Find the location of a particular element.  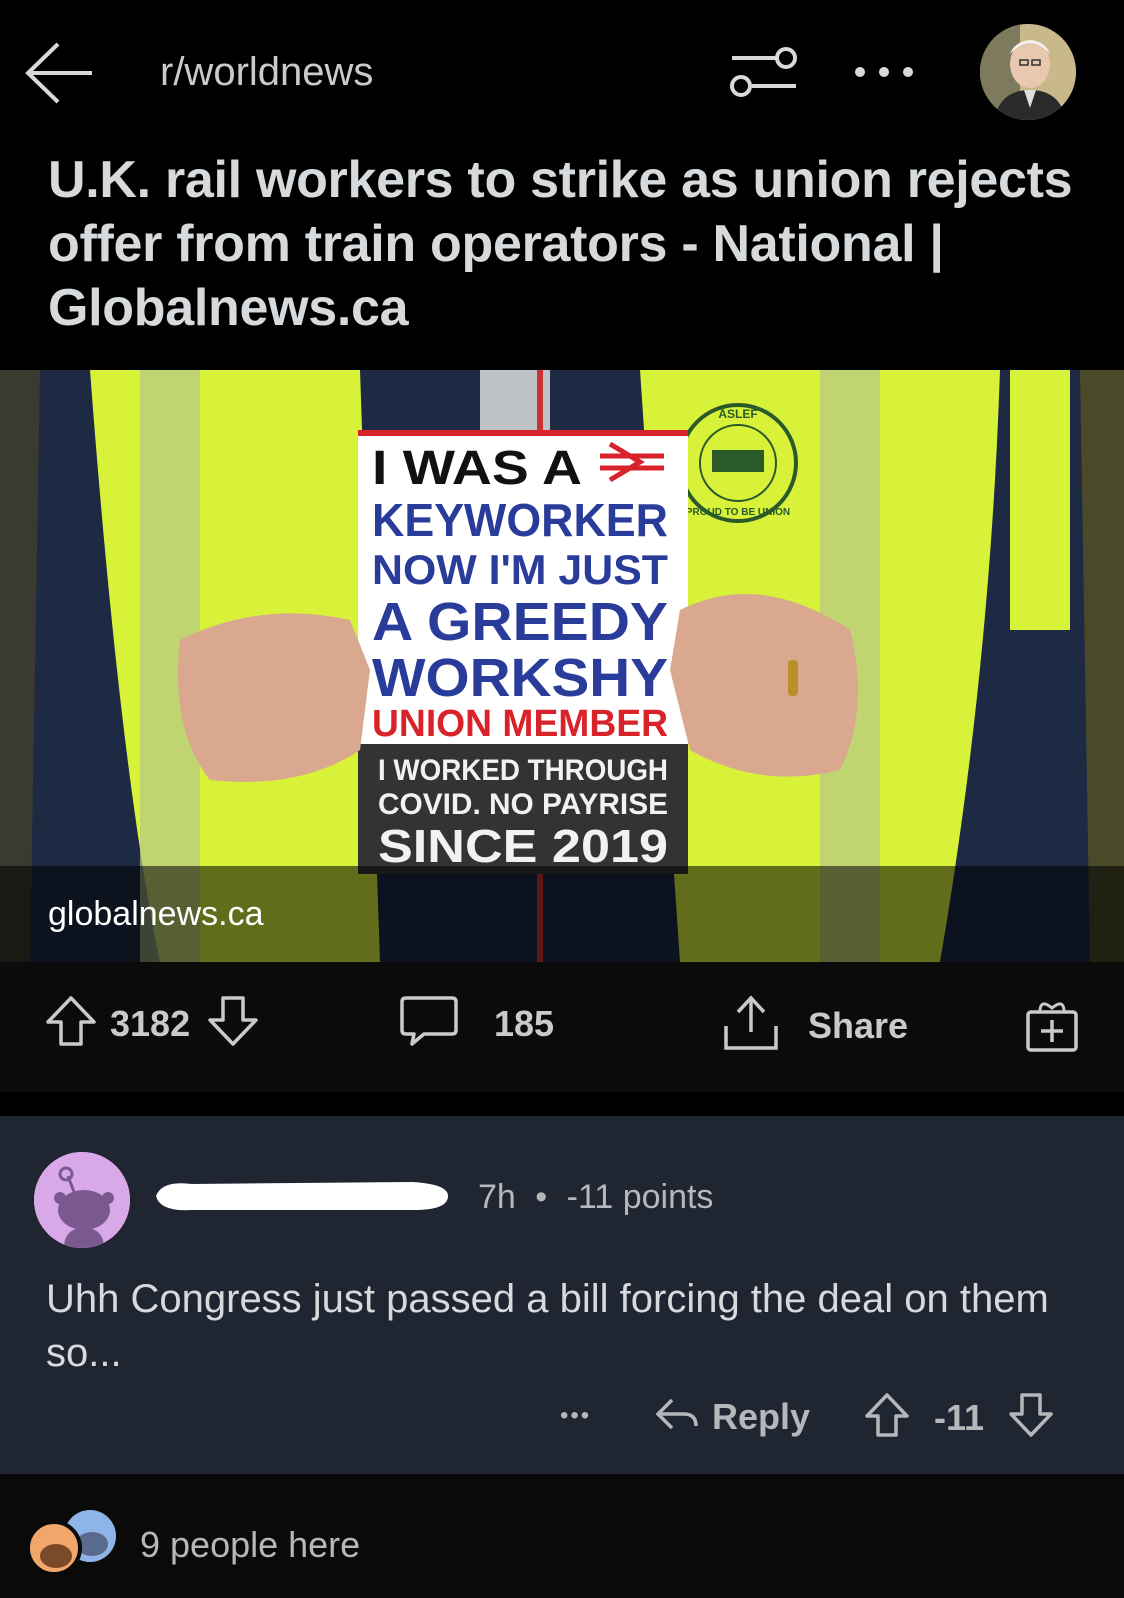

sign-line-5: WORKSHY is located at coordinates (520, 678).